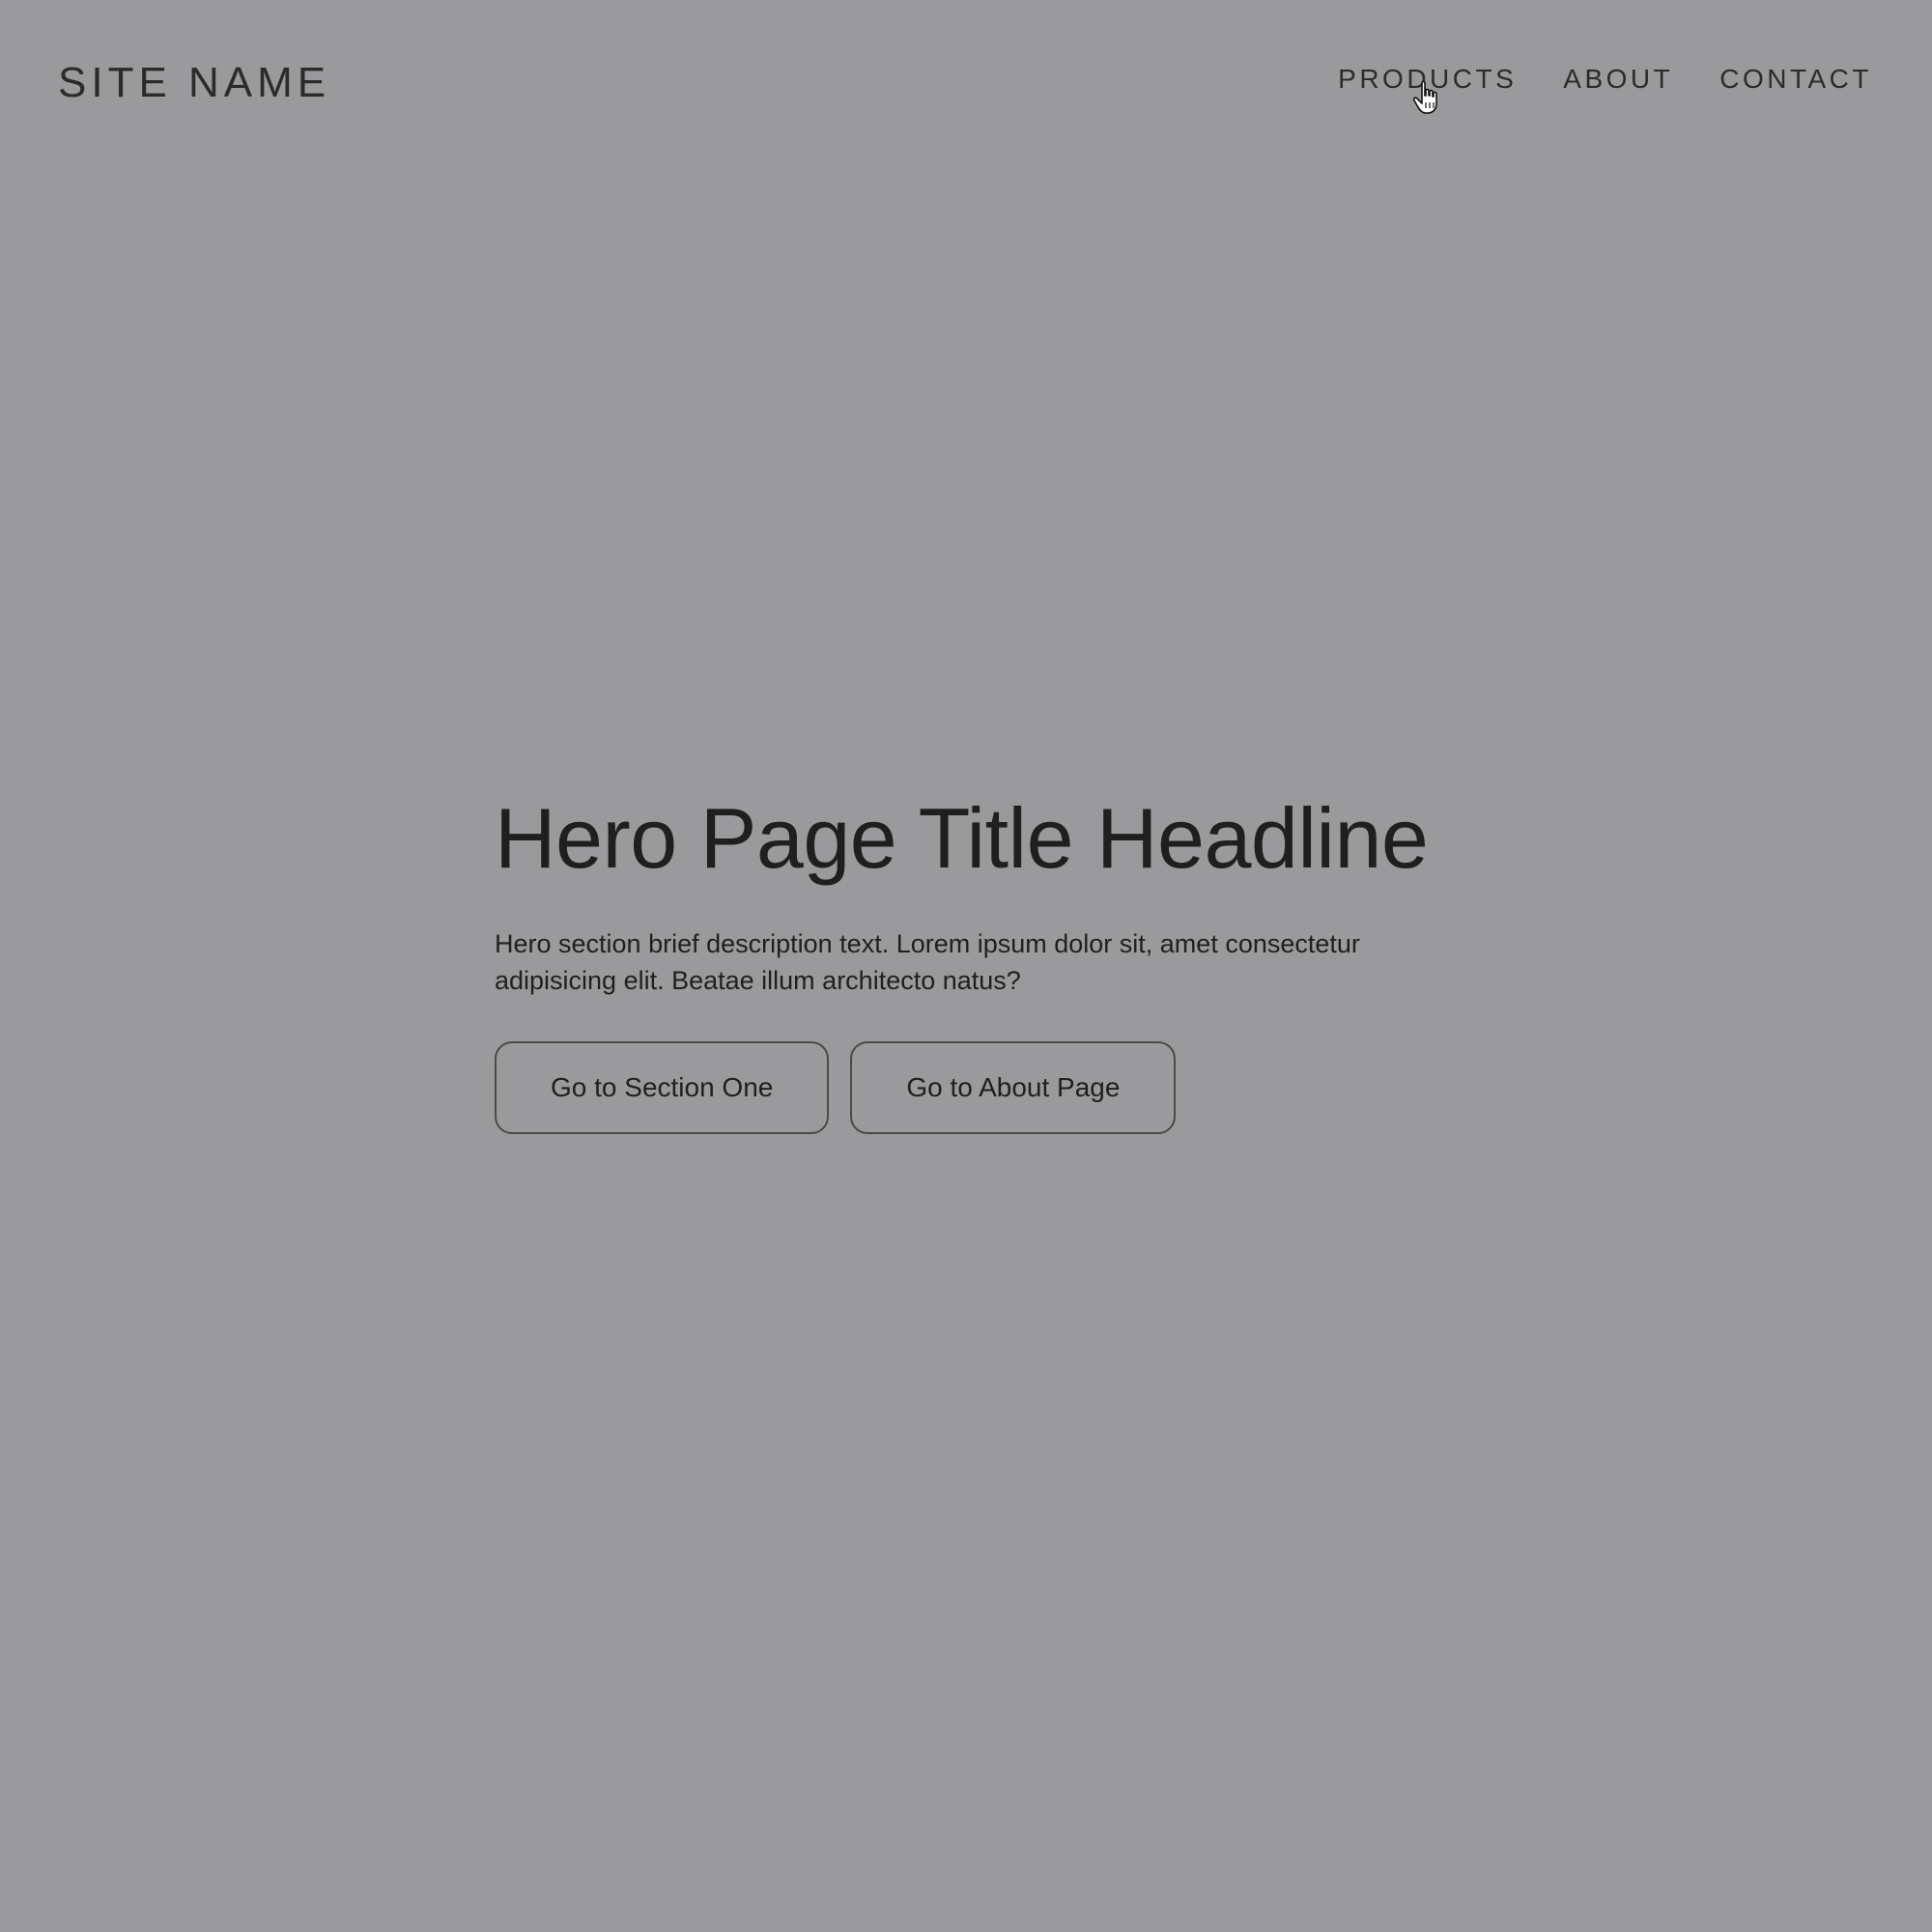 The image size is (1932, 1932). I want to click on nav-item-contact: CONTACT, so click(1795, 79).